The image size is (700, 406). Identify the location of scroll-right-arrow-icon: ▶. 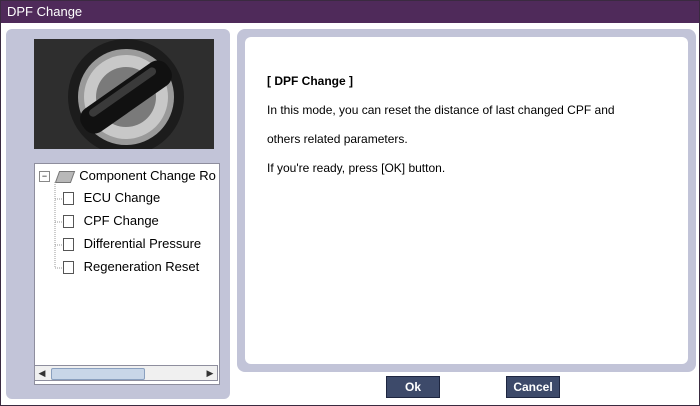
(210, 373).